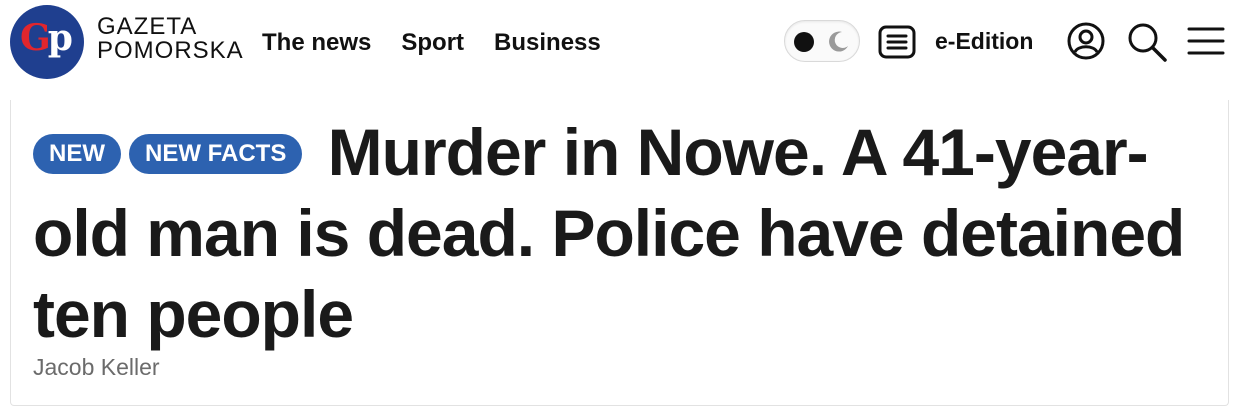 Image resolution: width=1239 pixels, height=415 pixels. I want to click on article-author: Jacob Keller, so click(96, 367).